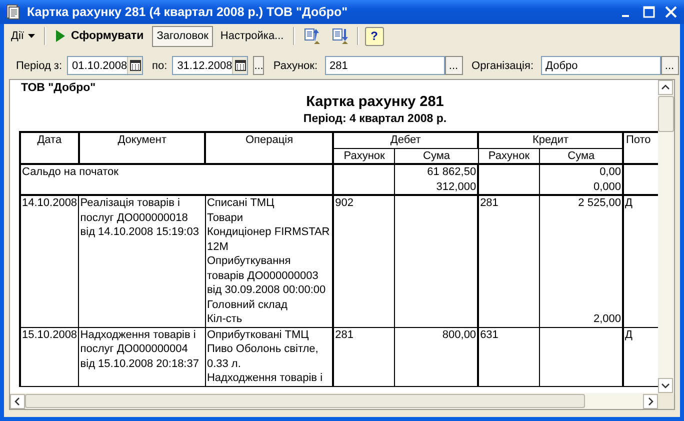 The height and width of the screenshot is (421, 684). What do you see at coordinates (225, 319) in the screenshot?
I see `table-cell-text: Кіл-сть` at bounding box center [225, 319].